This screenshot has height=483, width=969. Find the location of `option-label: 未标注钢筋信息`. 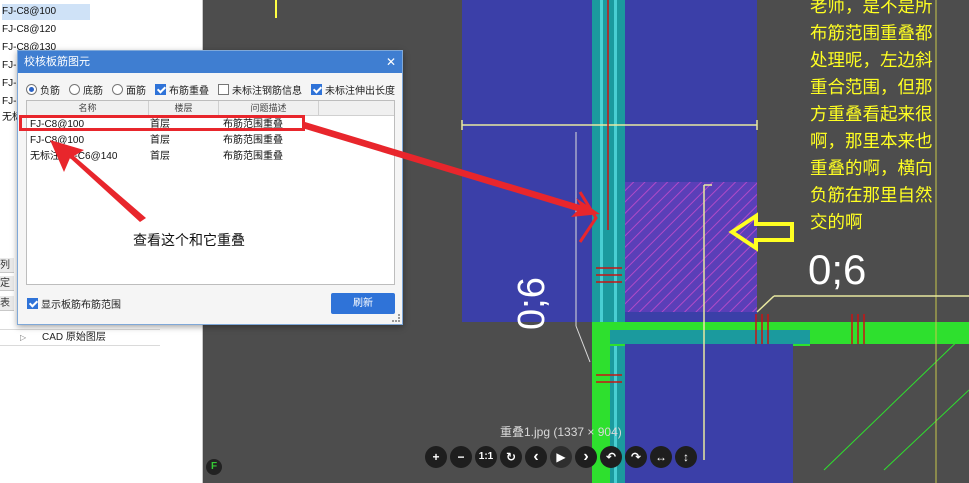

option-label: 未标注钢筋信息 is located at coordinates (267, 91).